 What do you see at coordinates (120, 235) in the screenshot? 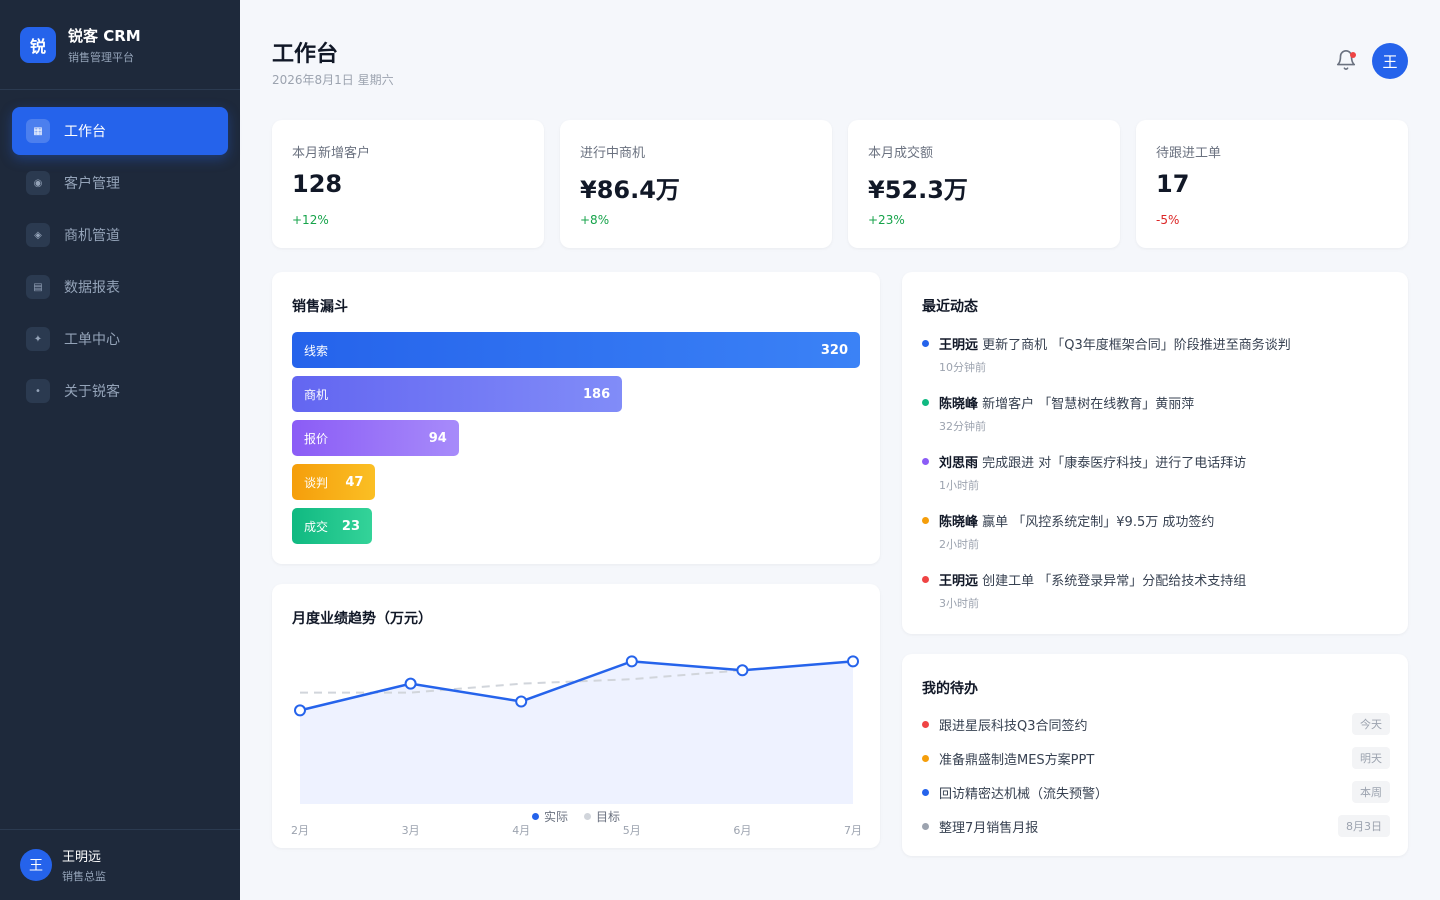
I see `sidebar-item-2: ◈ 商机管道` at bounding box center [120, 235].